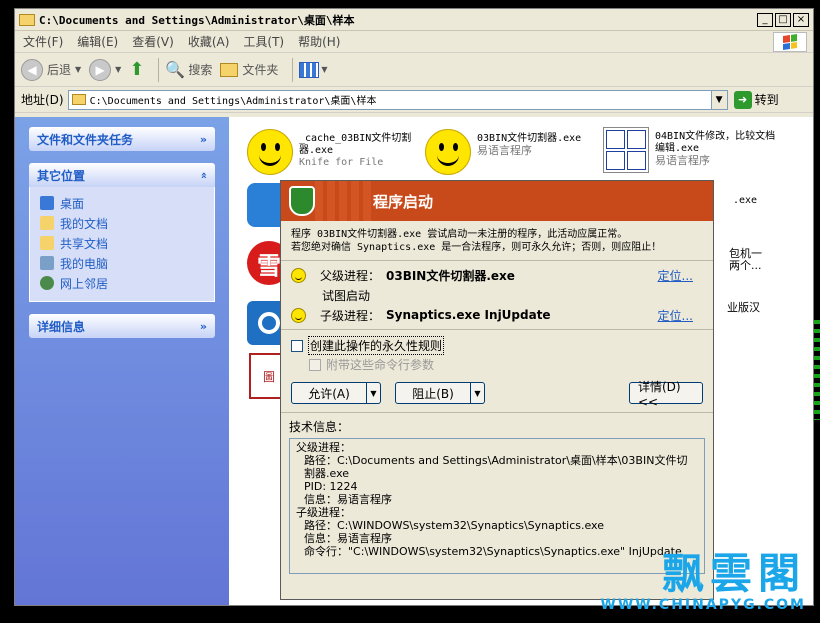  I want to click on folders-button: 文件夹, so click(249, 69).